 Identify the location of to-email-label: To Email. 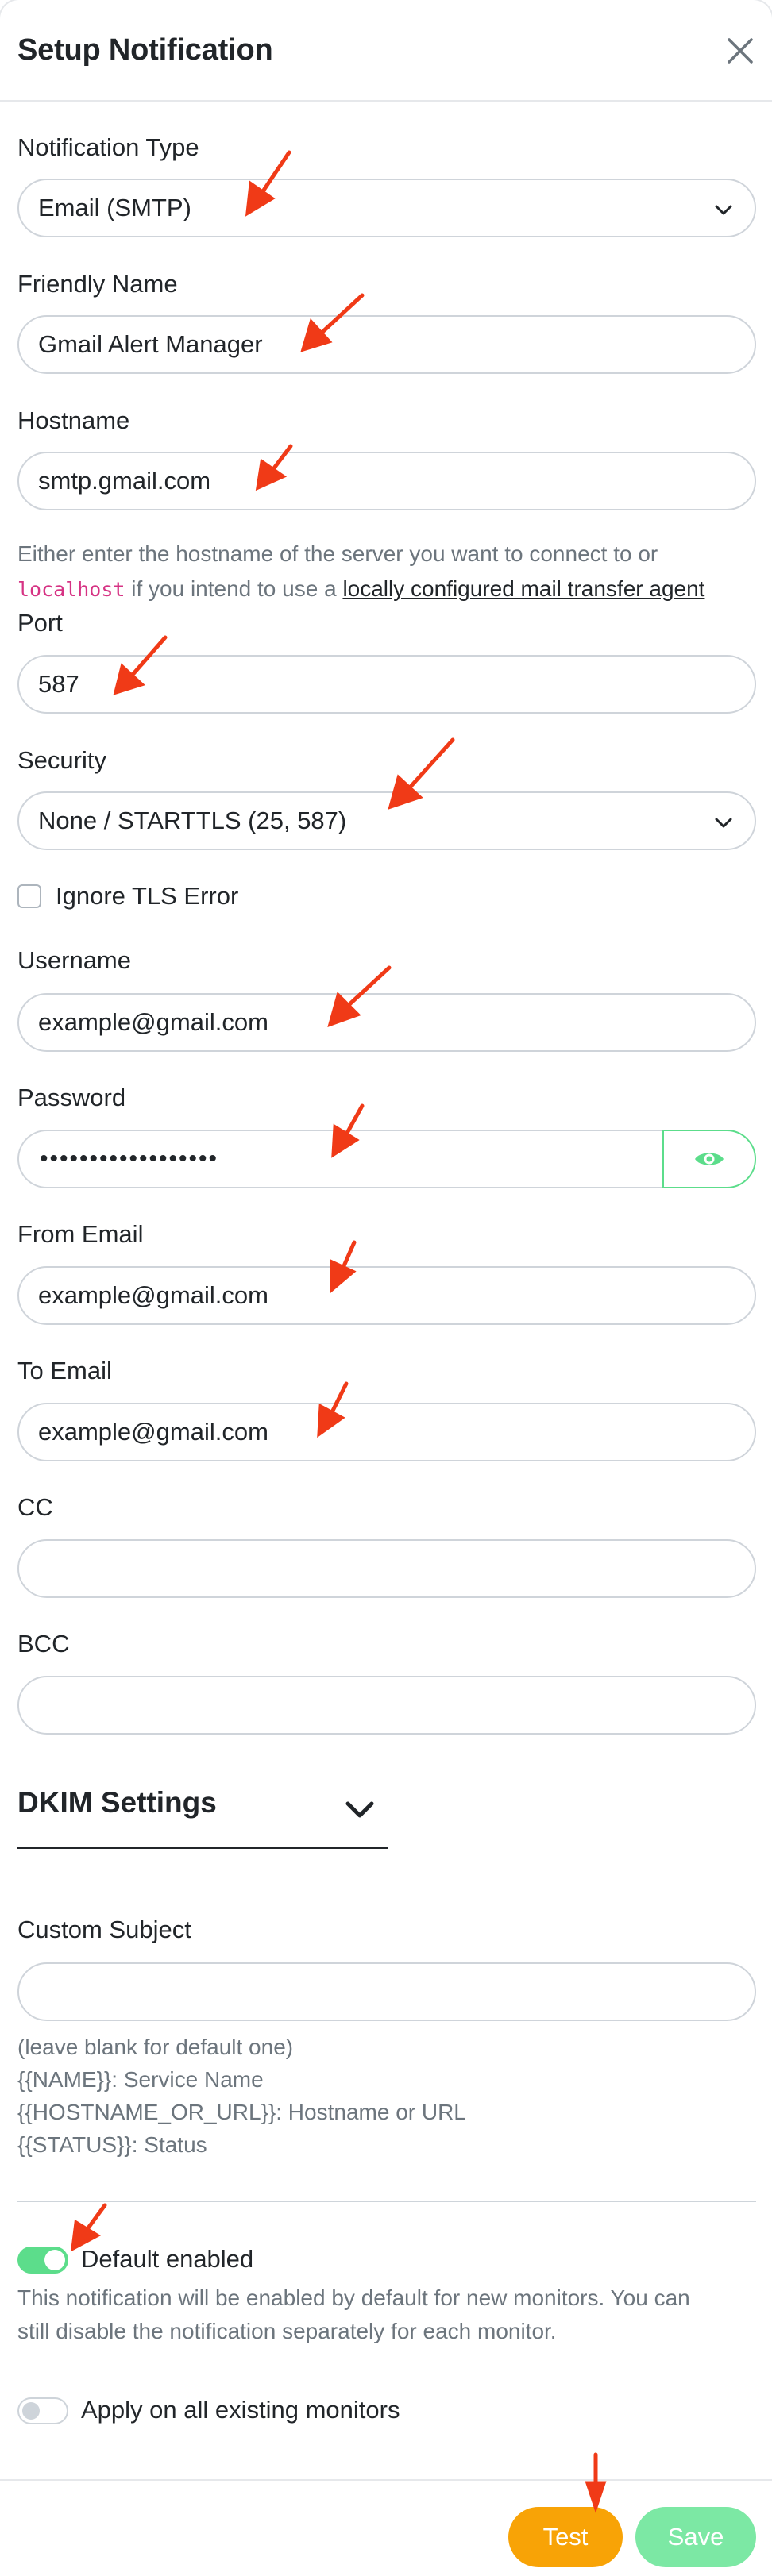
(64, 1370).